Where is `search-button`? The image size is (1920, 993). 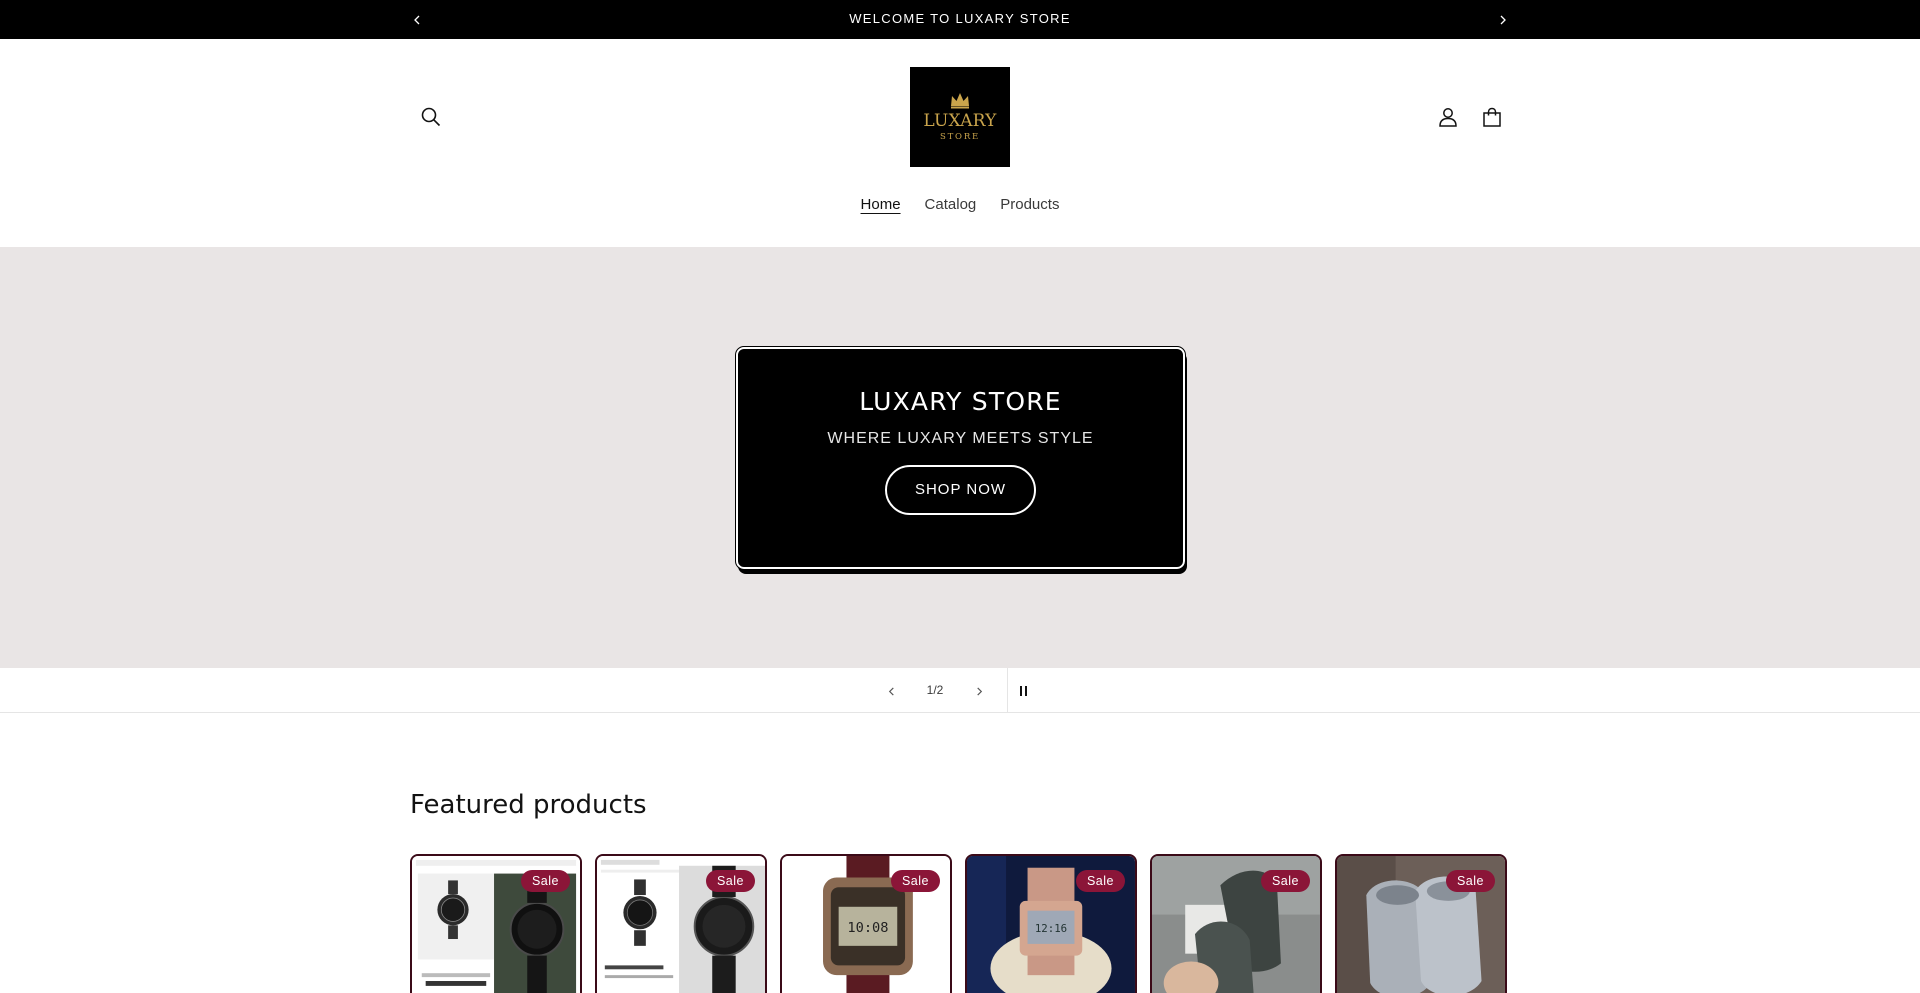 search-button is located at coordinates (431, 117).